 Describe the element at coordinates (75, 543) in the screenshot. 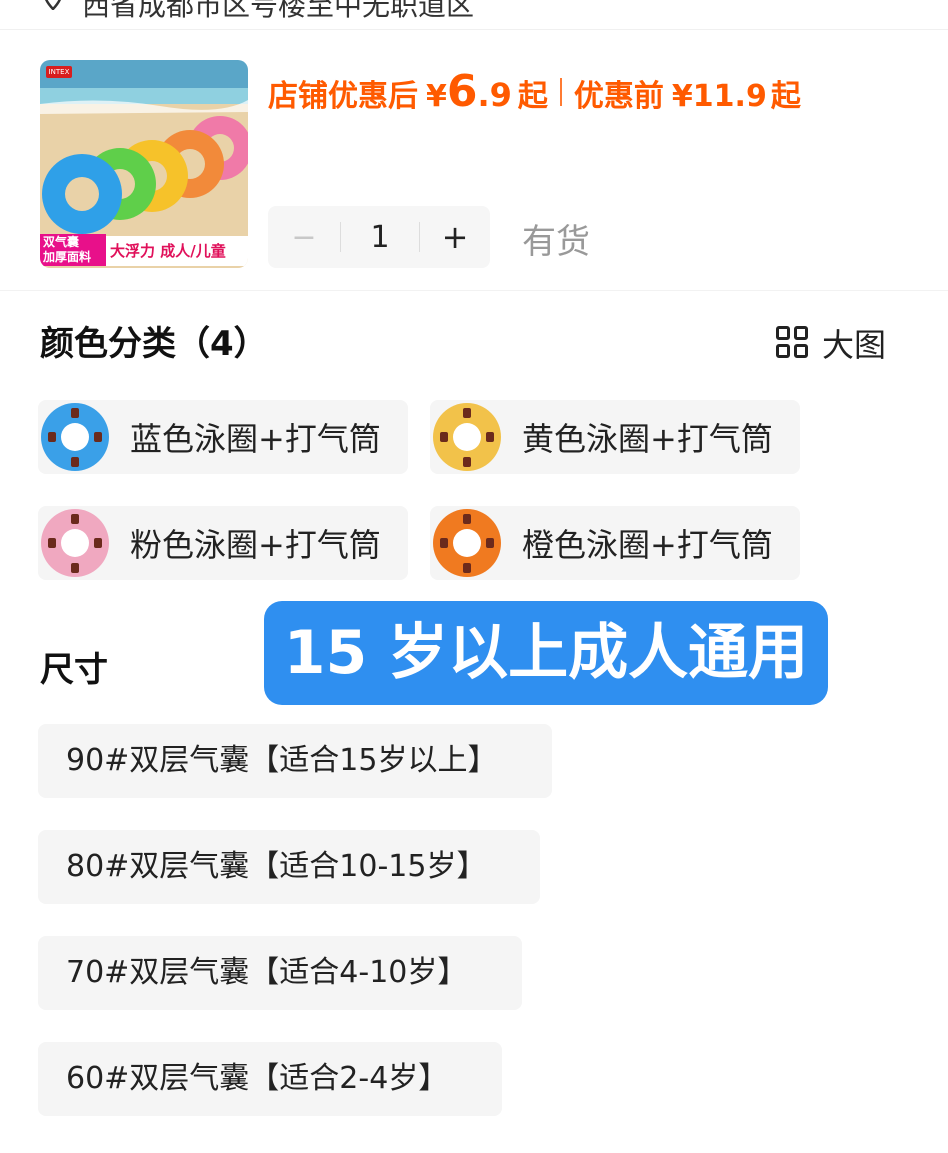

I see `pink-ring-thumbnail` at that location.